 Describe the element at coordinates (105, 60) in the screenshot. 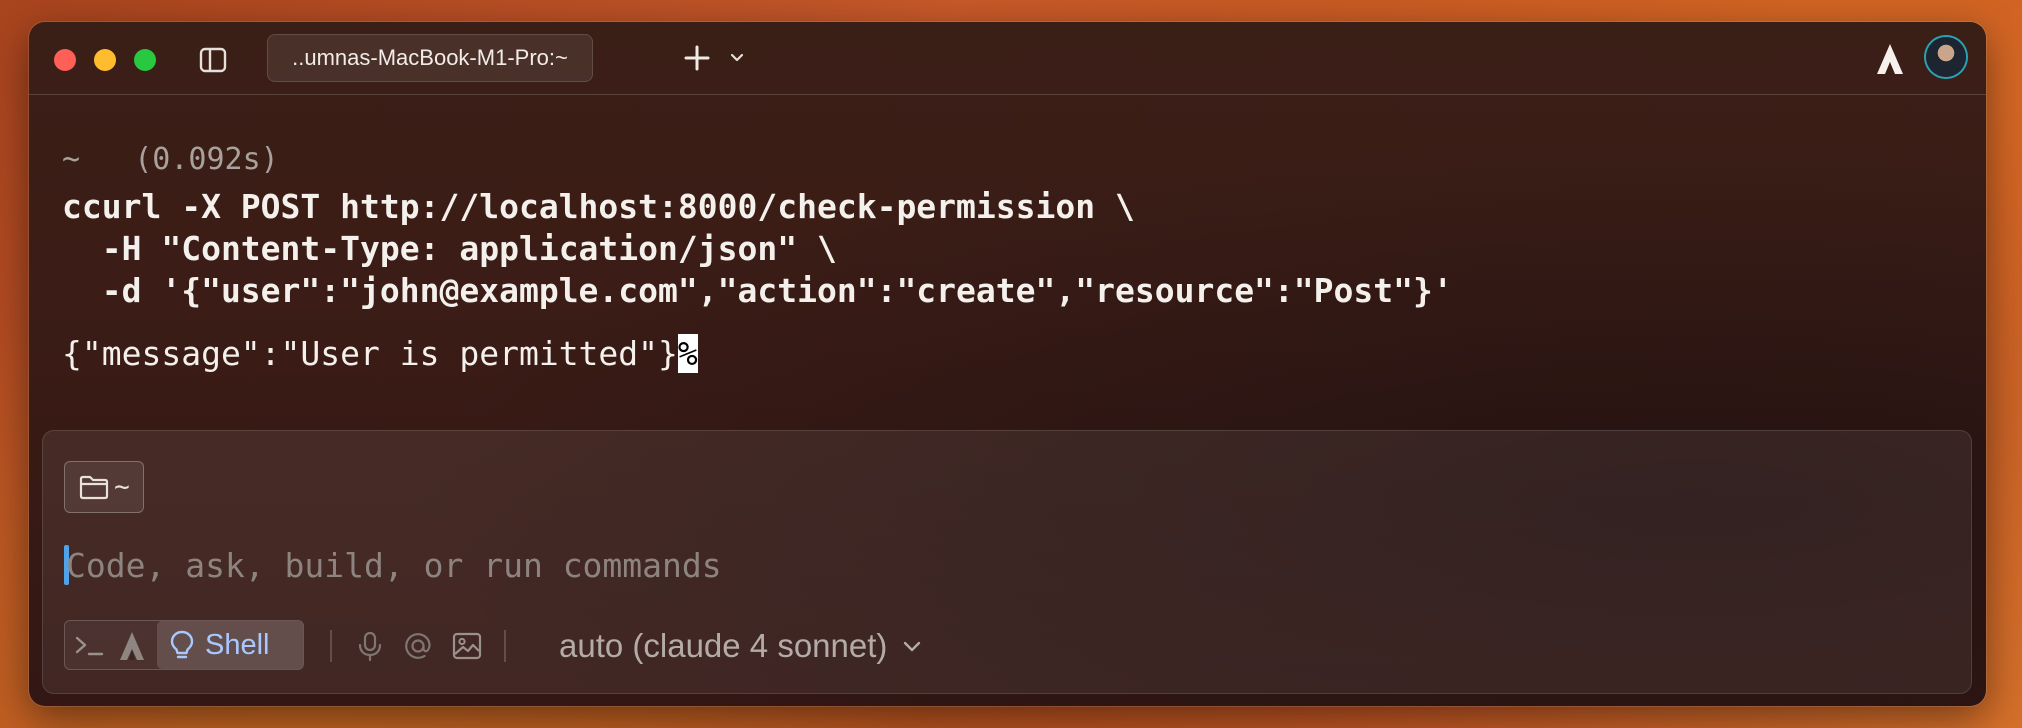

I see `minimize-window-button` at that location.